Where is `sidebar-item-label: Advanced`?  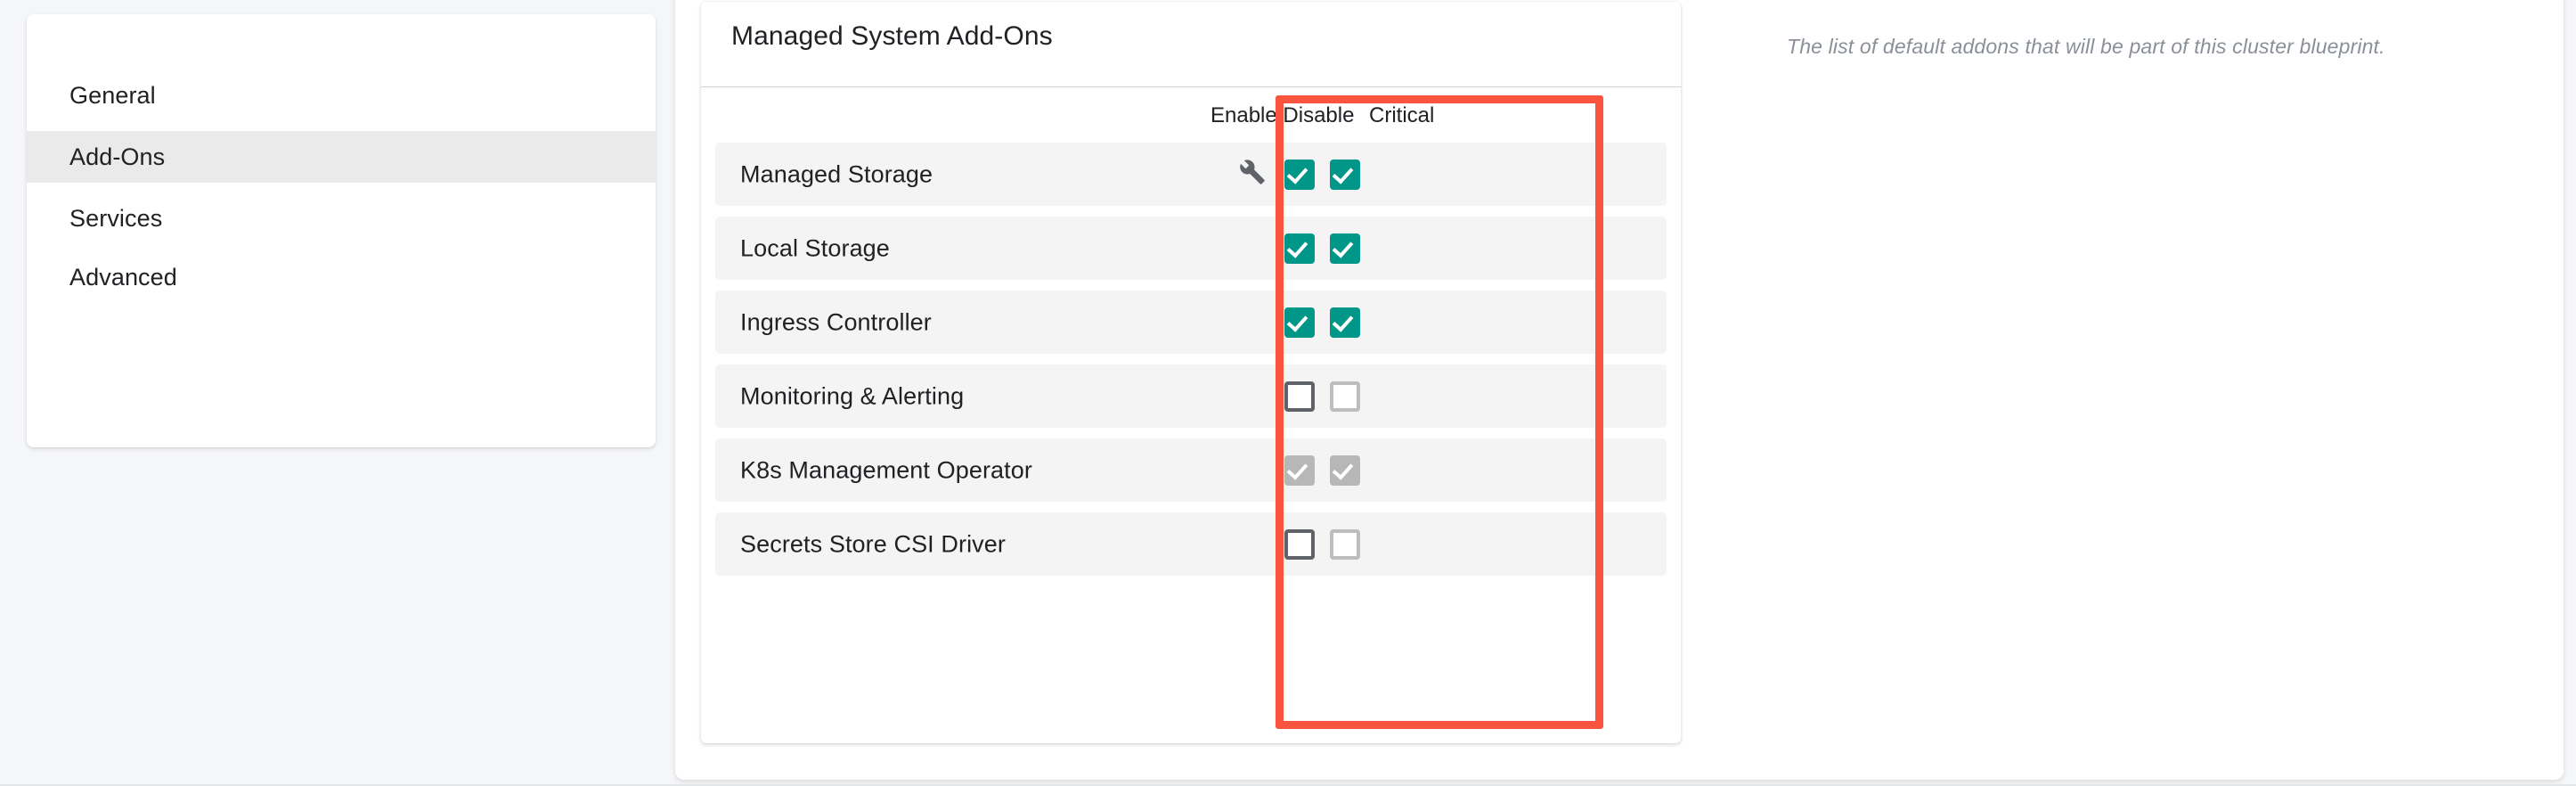
sidebar-item-label: Advanced is located at coordinates (123, 277).